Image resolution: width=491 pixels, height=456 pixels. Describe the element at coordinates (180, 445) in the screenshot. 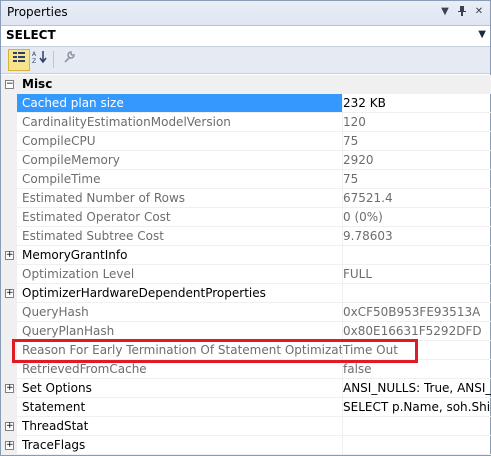

I see `property-name: TraceFlags` at that location.